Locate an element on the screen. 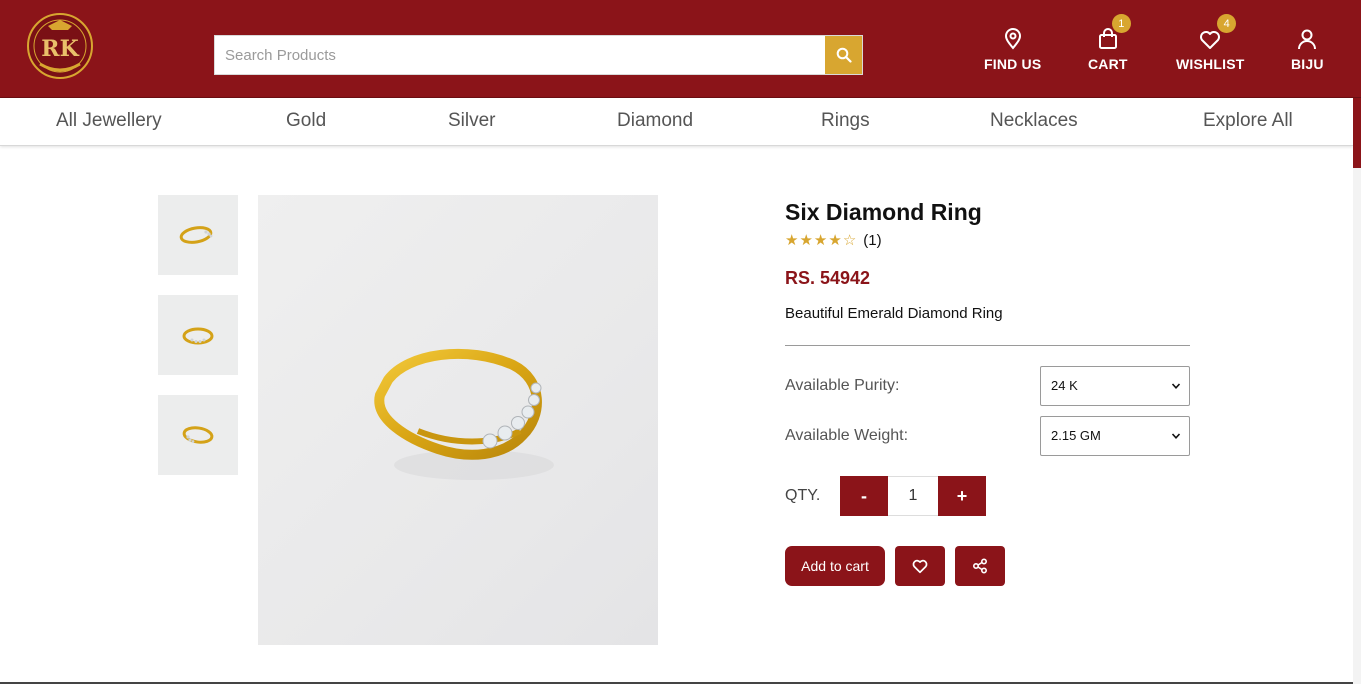 This screenshot has height=684, width=1361. weight-label: Available Weight: is located at coordinates (847, 435).